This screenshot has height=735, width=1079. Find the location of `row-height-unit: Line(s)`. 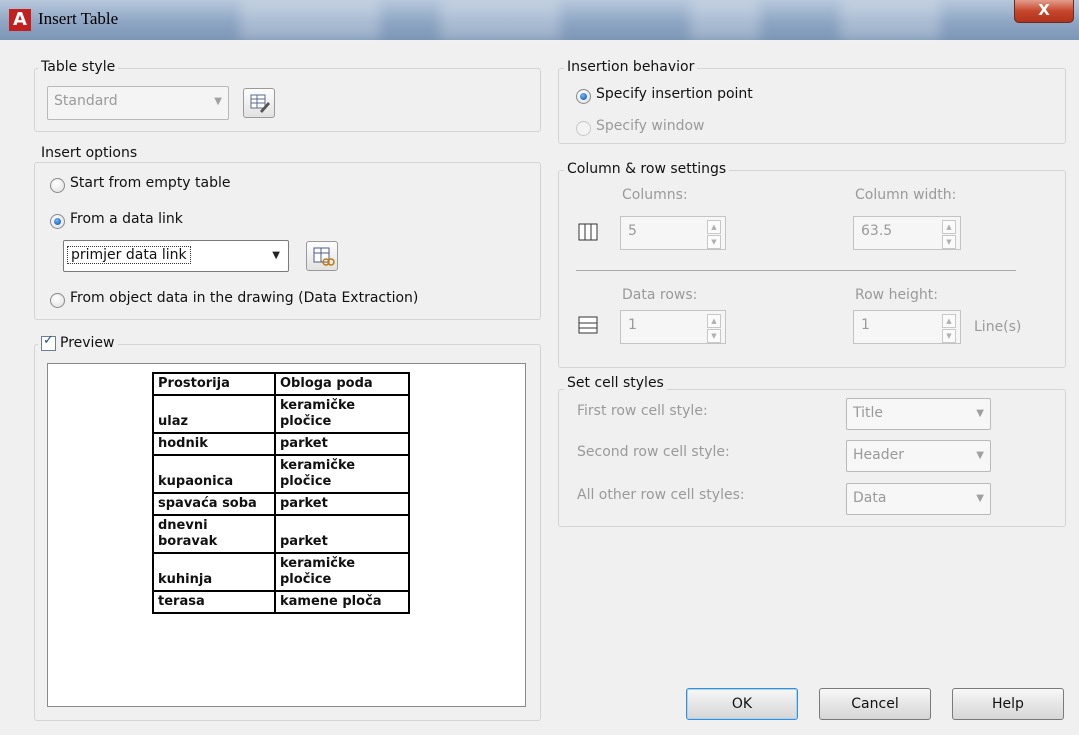

row-height-unit: Line(s) is located at coordinates (998, 327).